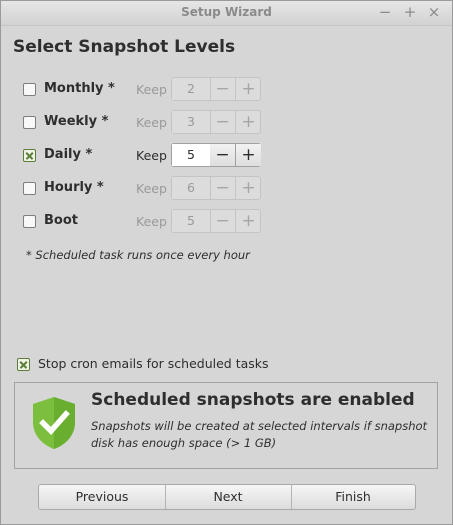  Describe the element at coordinates (226, 13) in the screenshot. I see `title-bar: Setup Wizard − + ×` at that location.